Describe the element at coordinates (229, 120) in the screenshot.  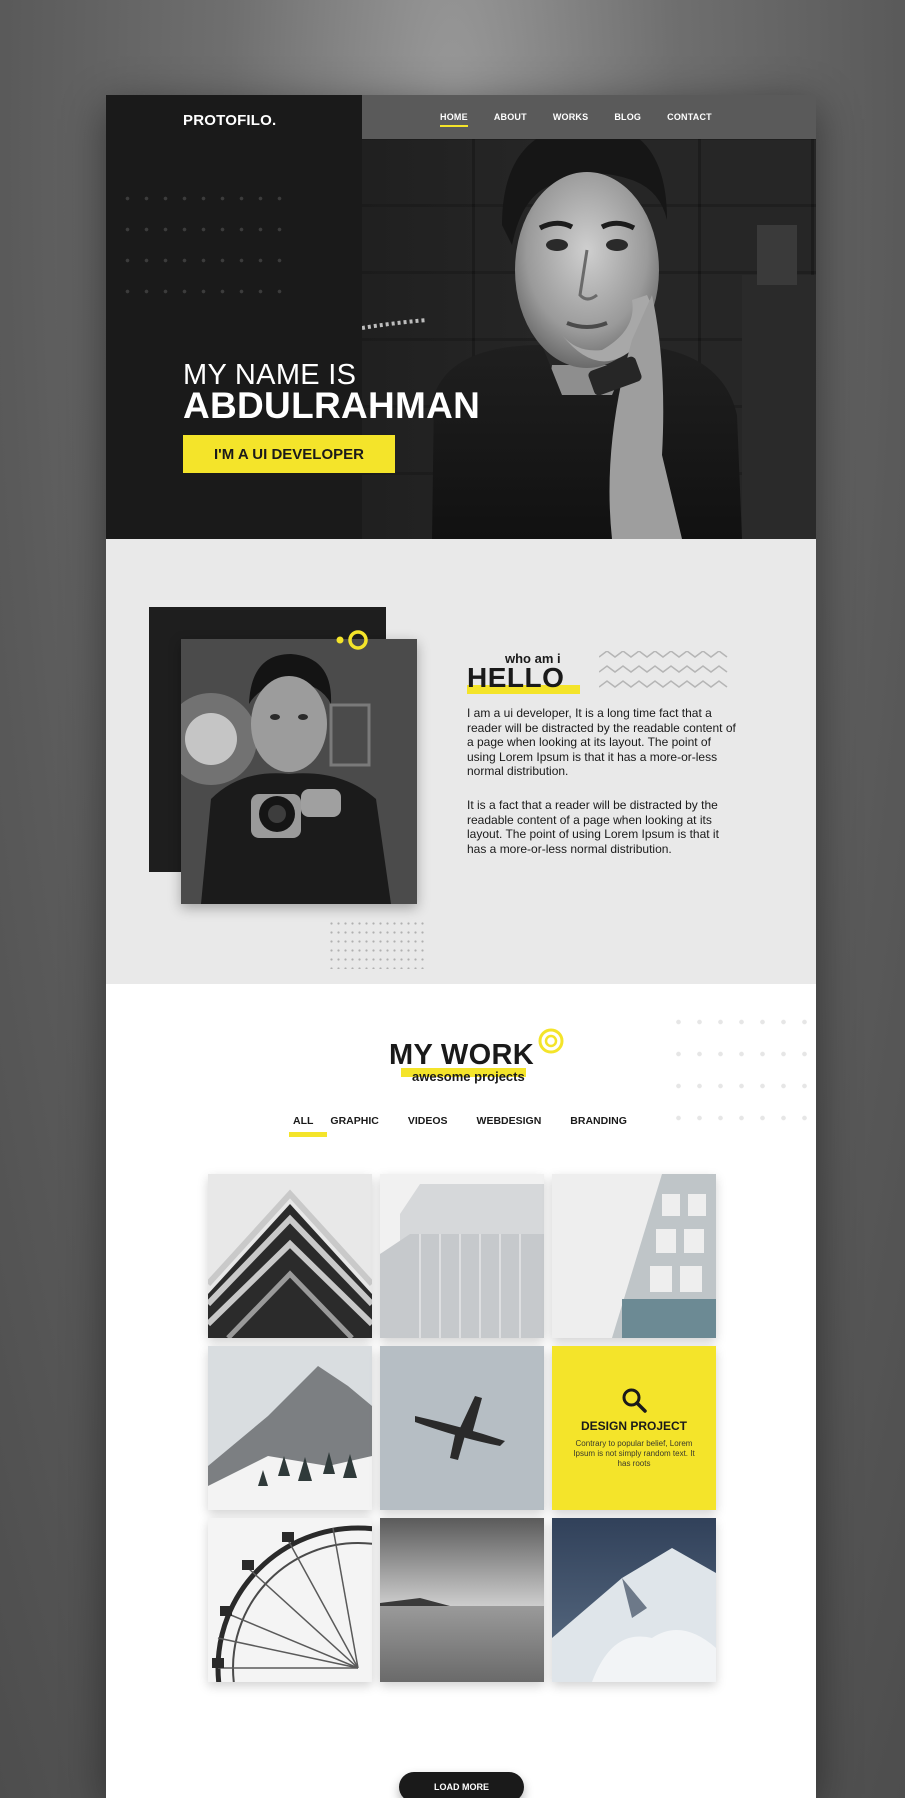
I see `site-logo: PROTOFILO.` at that location.